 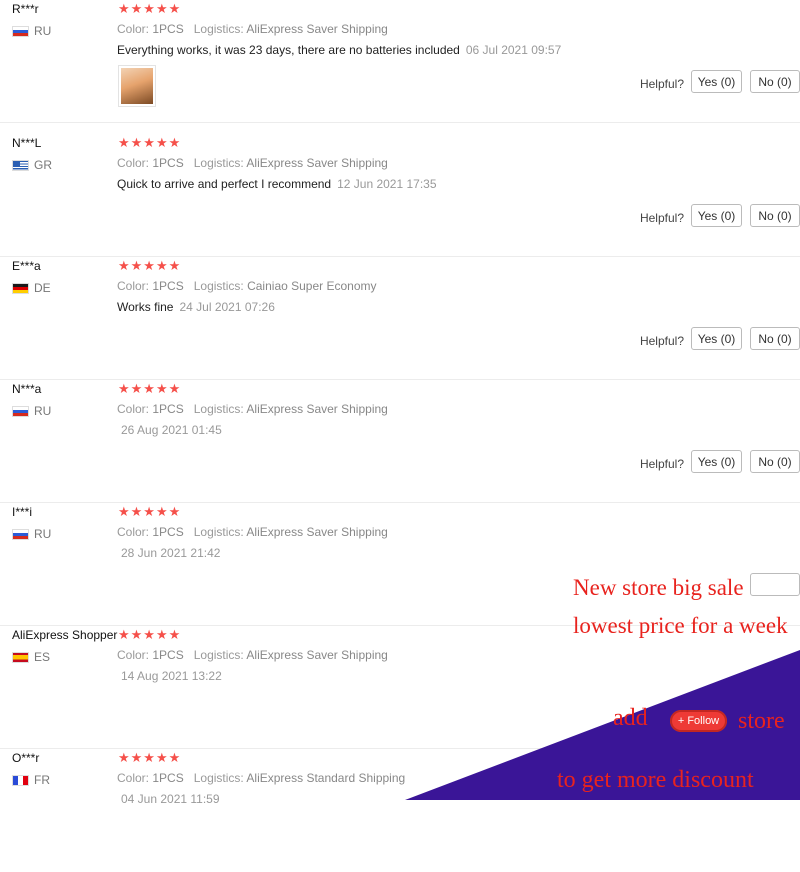 I want to click on review-photo-image, so click(x=137, y=86).